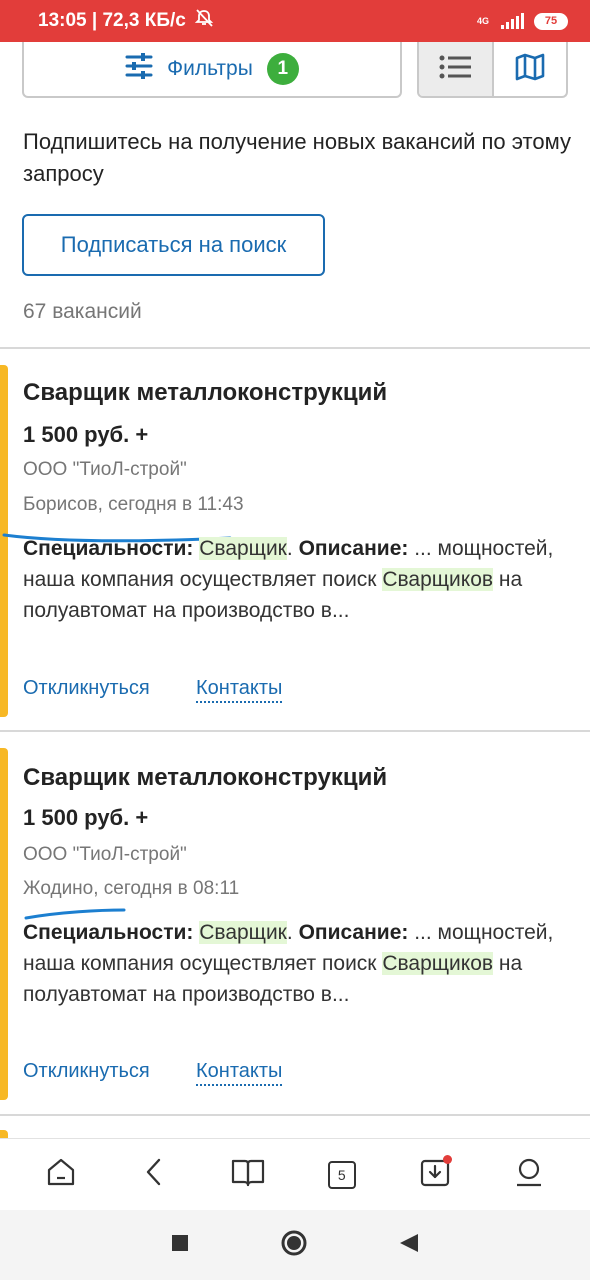  Describe the element at coordinates (139, 69) in the screenshot. I see `sliders-icon` at that location.